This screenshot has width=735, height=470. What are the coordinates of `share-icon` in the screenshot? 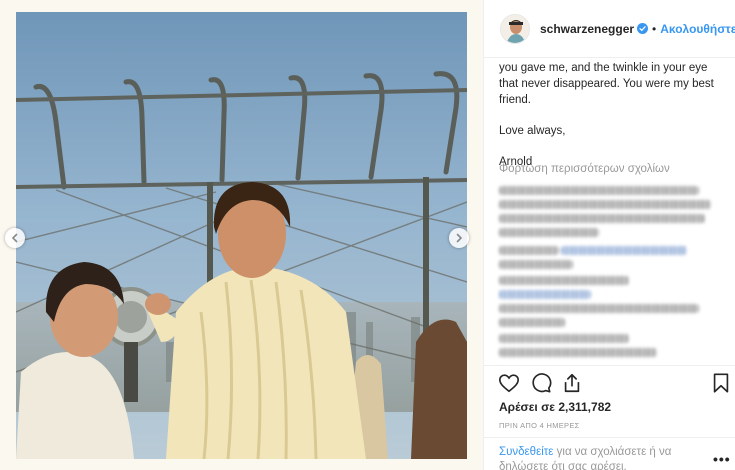 It's located at (572, 383).